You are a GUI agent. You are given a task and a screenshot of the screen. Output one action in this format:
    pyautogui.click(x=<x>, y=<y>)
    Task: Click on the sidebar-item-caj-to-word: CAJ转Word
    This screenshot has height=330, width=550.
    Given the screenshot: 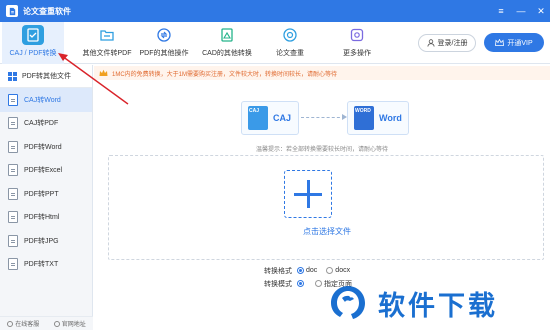 What is the action you would take?
    pyautogui.click(x=46, y=100)
    